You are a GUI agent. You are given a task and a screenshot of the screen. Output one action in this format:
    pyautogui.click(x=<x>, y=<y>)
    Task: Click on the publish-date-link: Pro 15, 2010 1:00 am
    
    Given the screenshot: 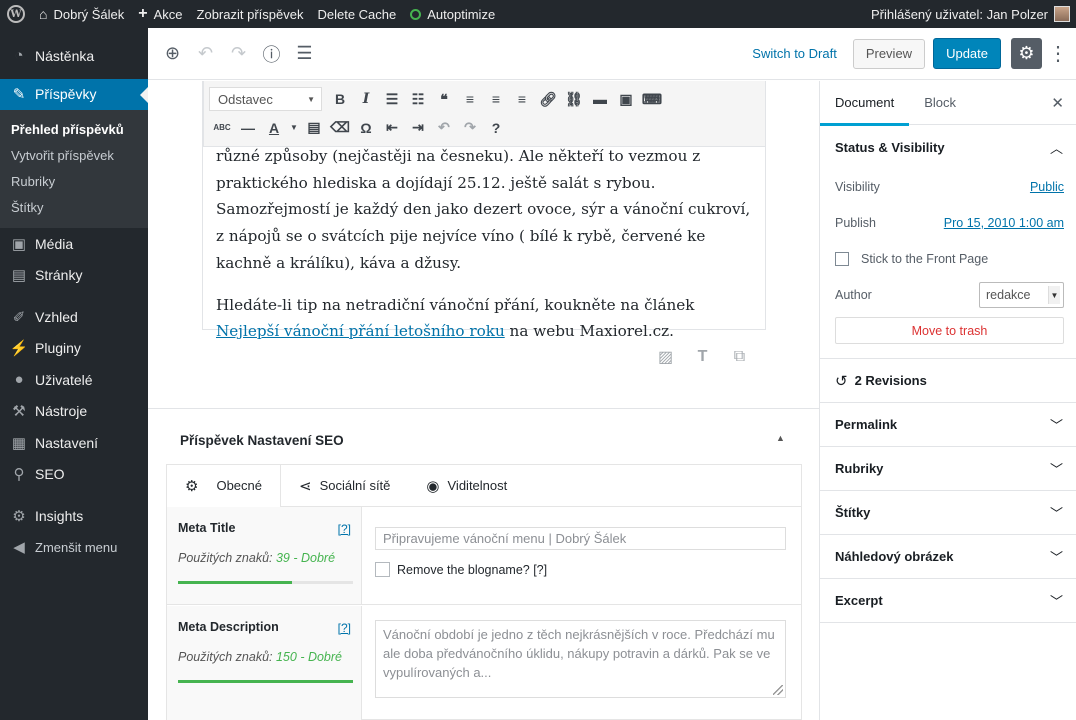 What is the action you would take?
    pyautogui.click(x=1004, y=223)
    